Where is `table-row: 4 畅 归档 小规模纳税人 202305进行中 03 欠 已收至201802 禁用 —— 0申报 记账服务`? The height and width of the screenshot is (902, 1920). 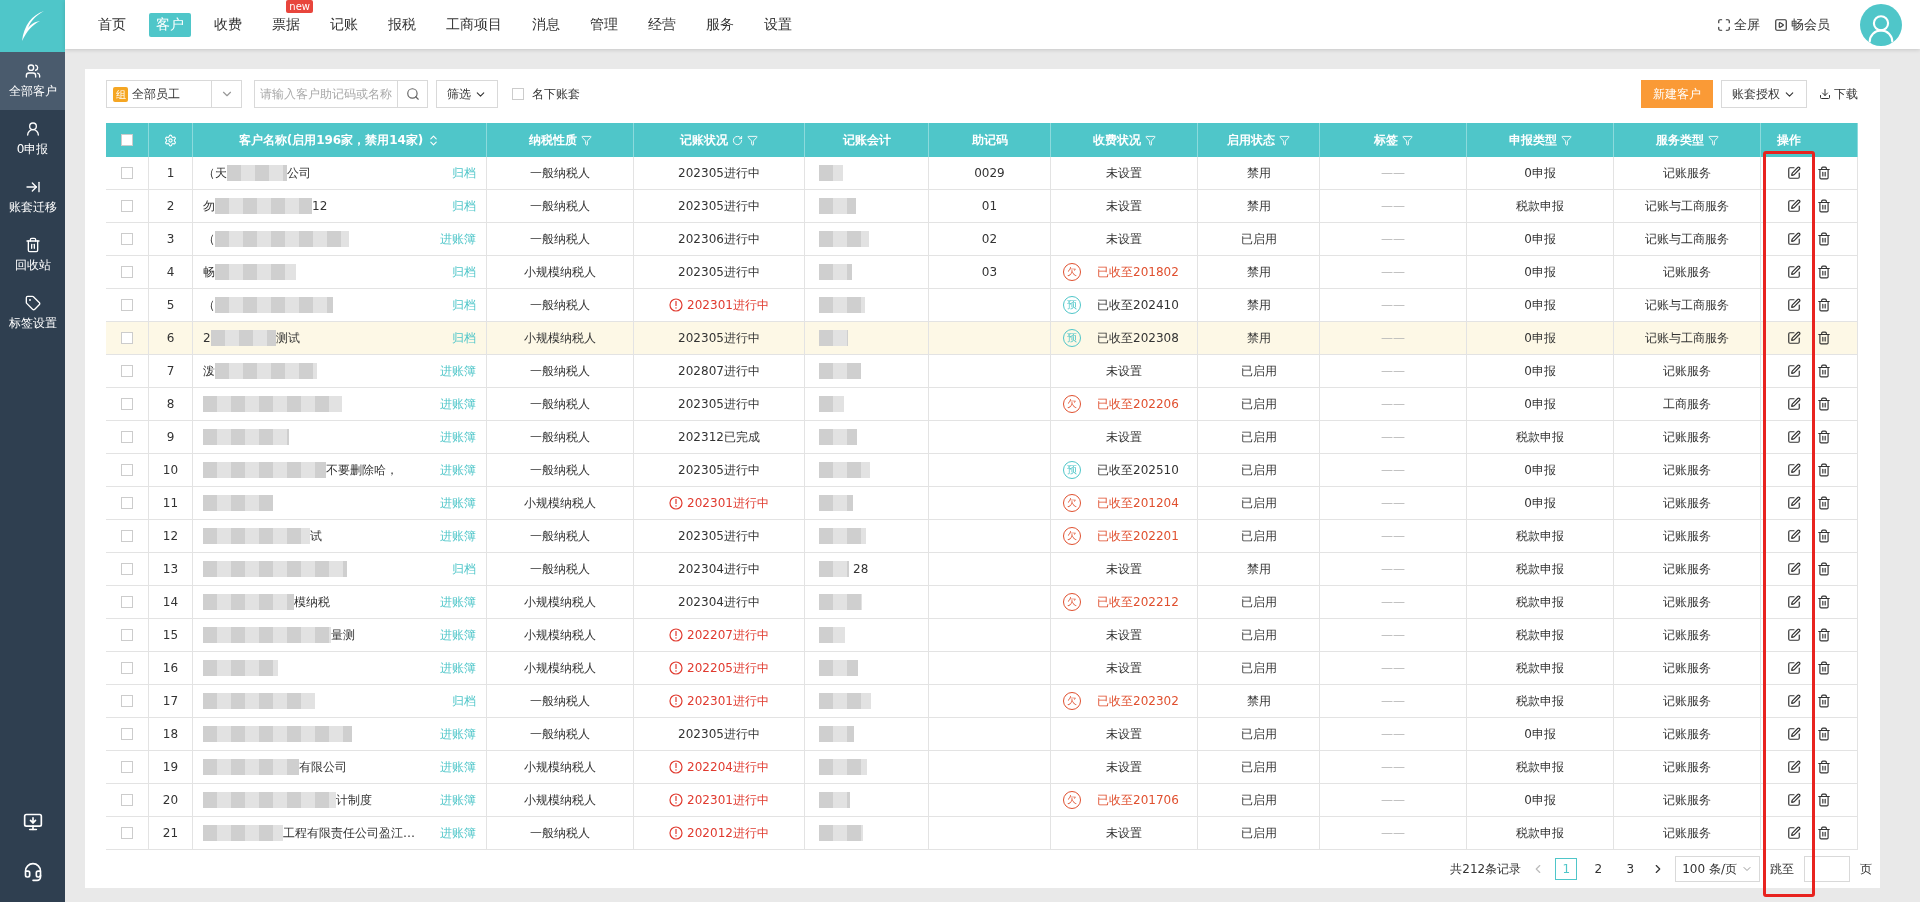 table-row: 4 畅 归档 小规模纳税人 202305进行中 03 欠 已收至201802 禁用 —— 0申报 记账服务 is located at coordinates (982, 272).